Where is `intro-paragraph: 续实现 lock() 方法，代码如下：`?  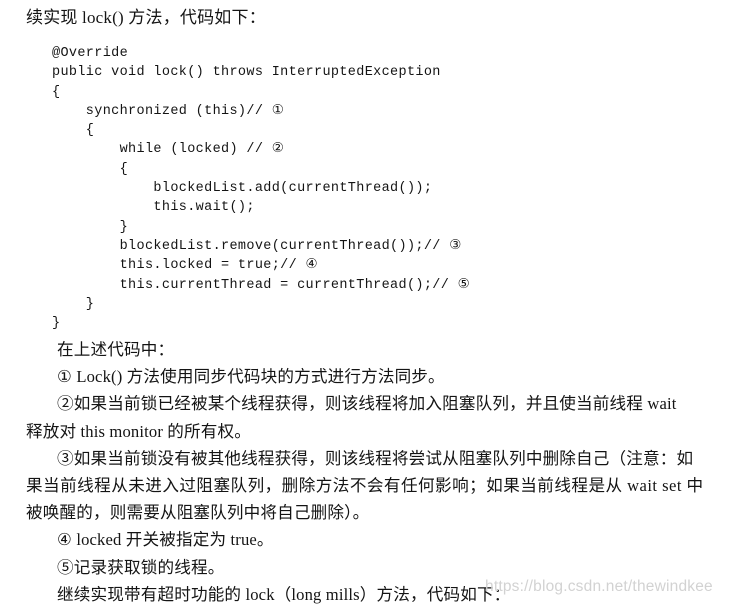 intro-paragraph: 续实现 lock() 方法，代码如下： is located at coordinates (146, 17).